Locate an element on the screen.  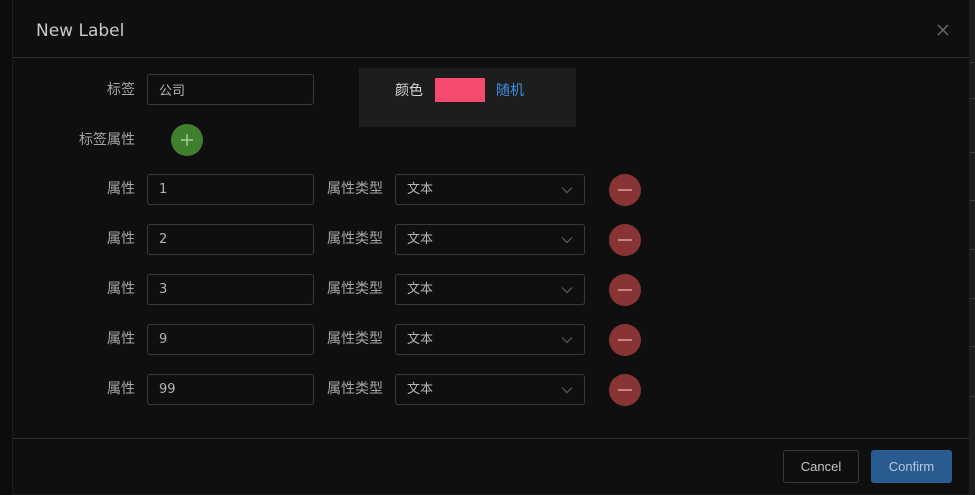
color-panel: 颜色 随机 is located at coordinates (467, 97).